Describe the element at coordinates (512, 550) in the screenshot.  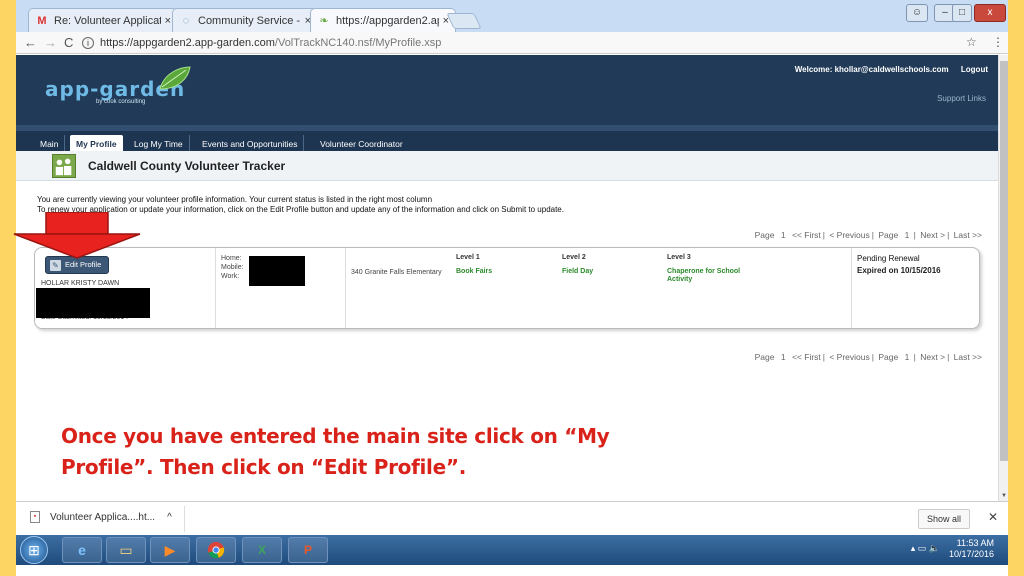
I see `windows-taskbar: ⊞ e ▭ ▶ X P ▴ ▭ 🔈 11:53 AM 10/17/2016` at that location.